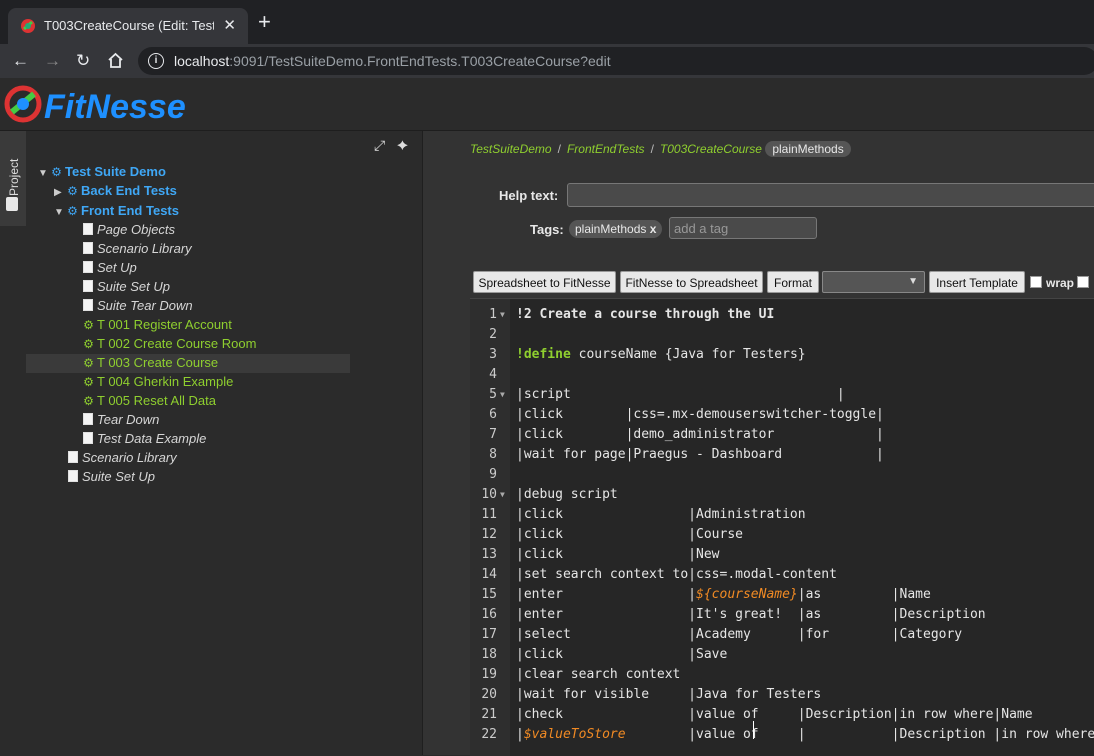 The height and width of the screenshot is (756, 1094). I want to click on tree-item-t002: ⚙ T 002 Create Course Room, so click(169, 343).